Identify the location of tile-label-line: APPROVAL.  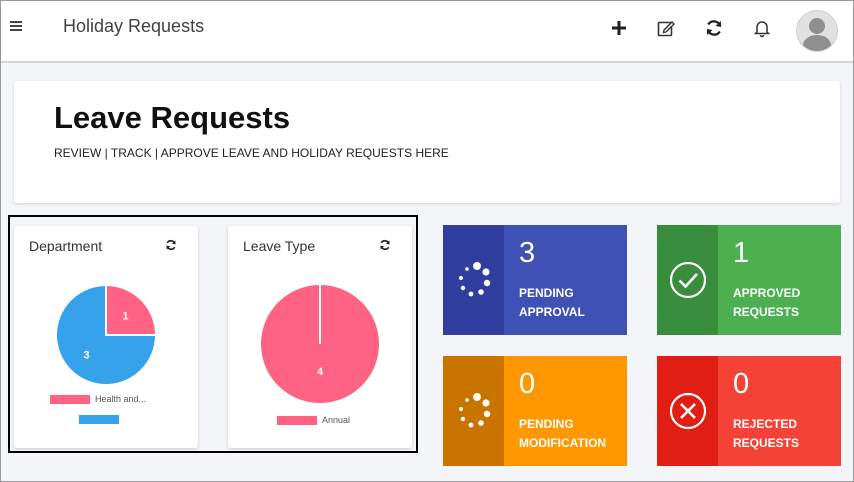
(552, 312).